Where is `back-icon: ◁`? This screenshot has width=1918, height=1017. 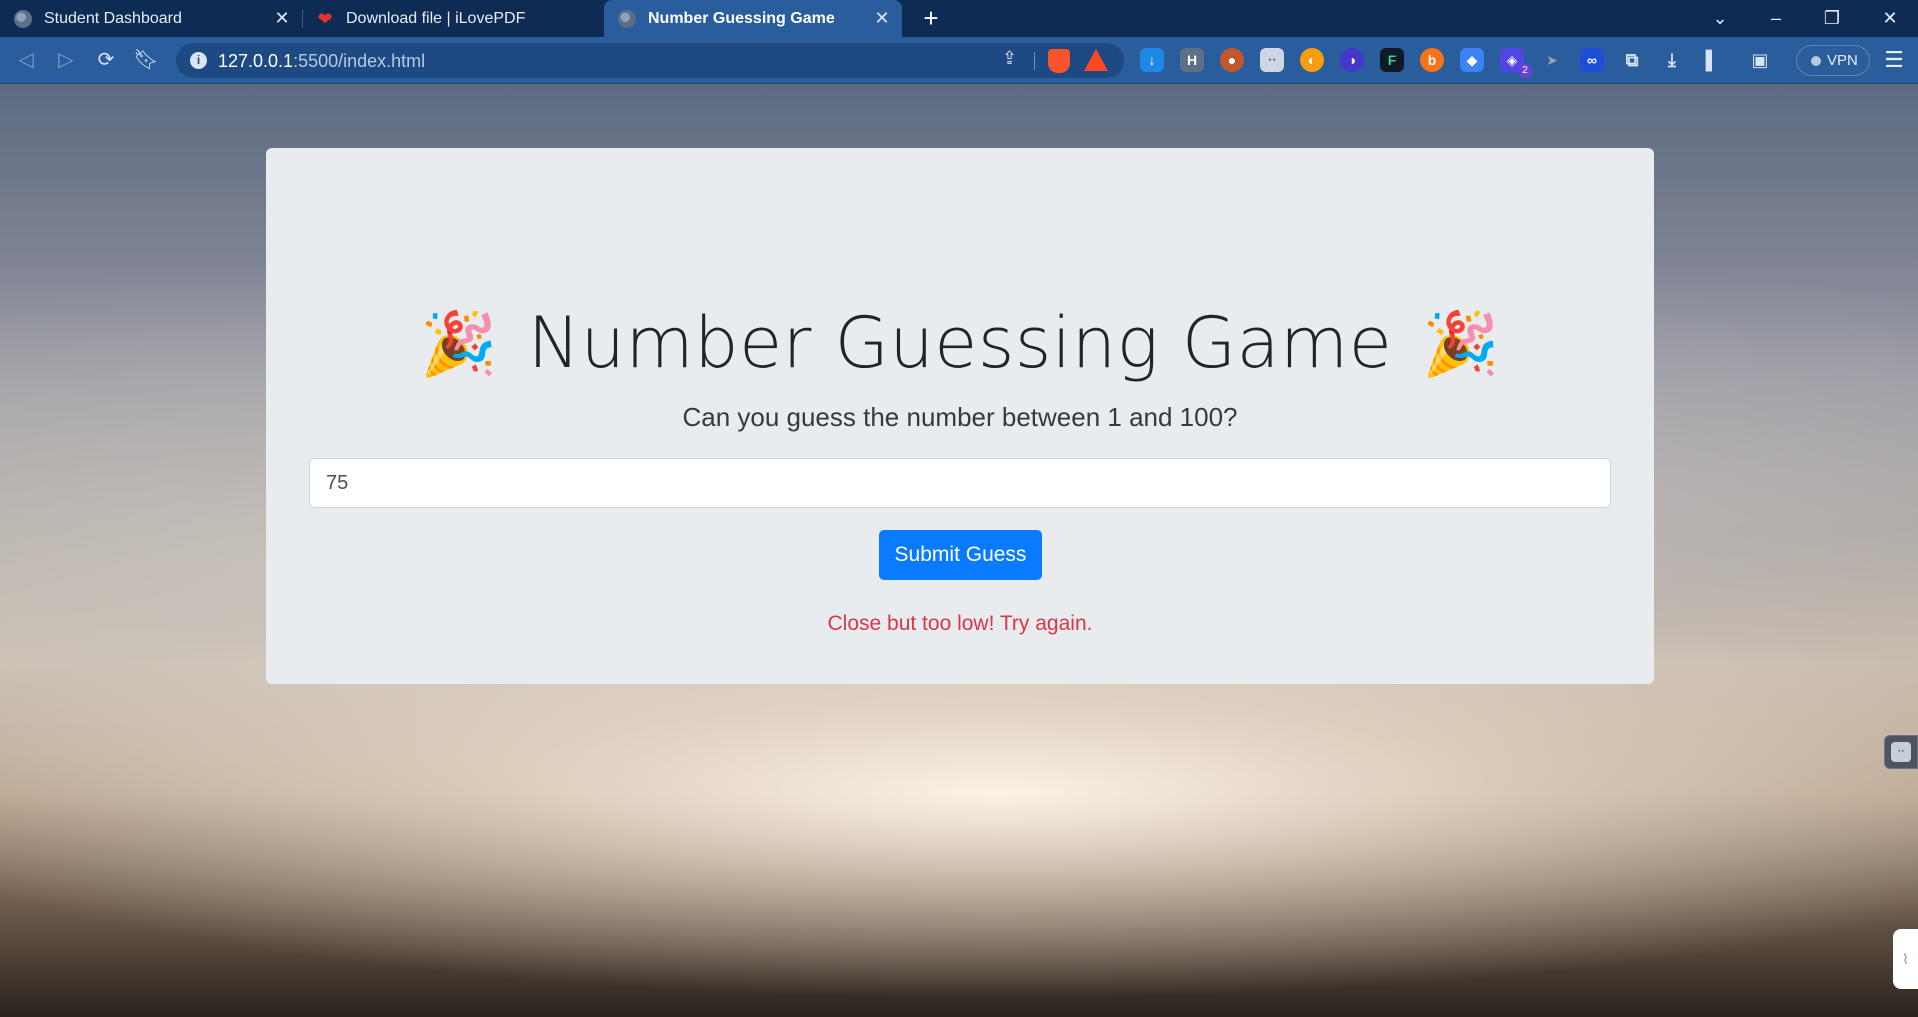
back-icon: ◁ is located at coordinates (26, 60).